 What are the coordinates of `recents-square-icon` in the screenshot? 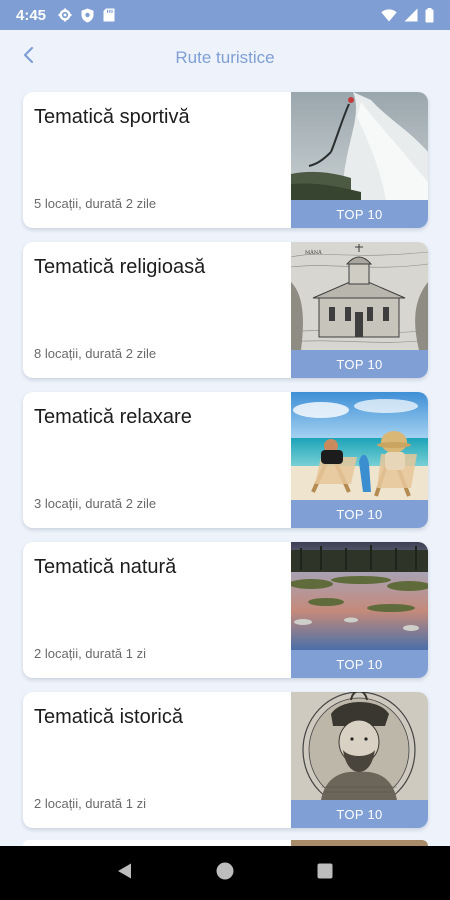 It's located at (325, 873).